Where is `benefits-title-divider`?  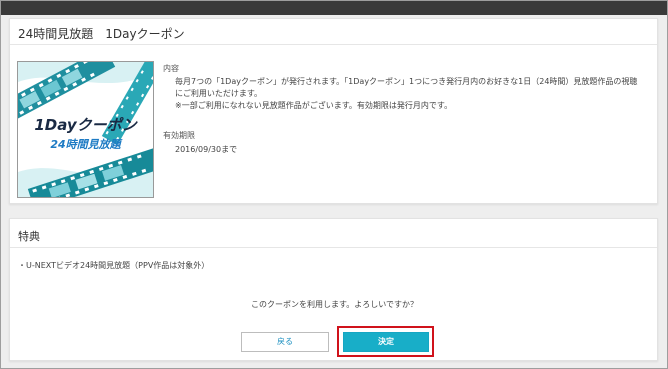 benefits-title-divider is located at coordinates (333, 247).